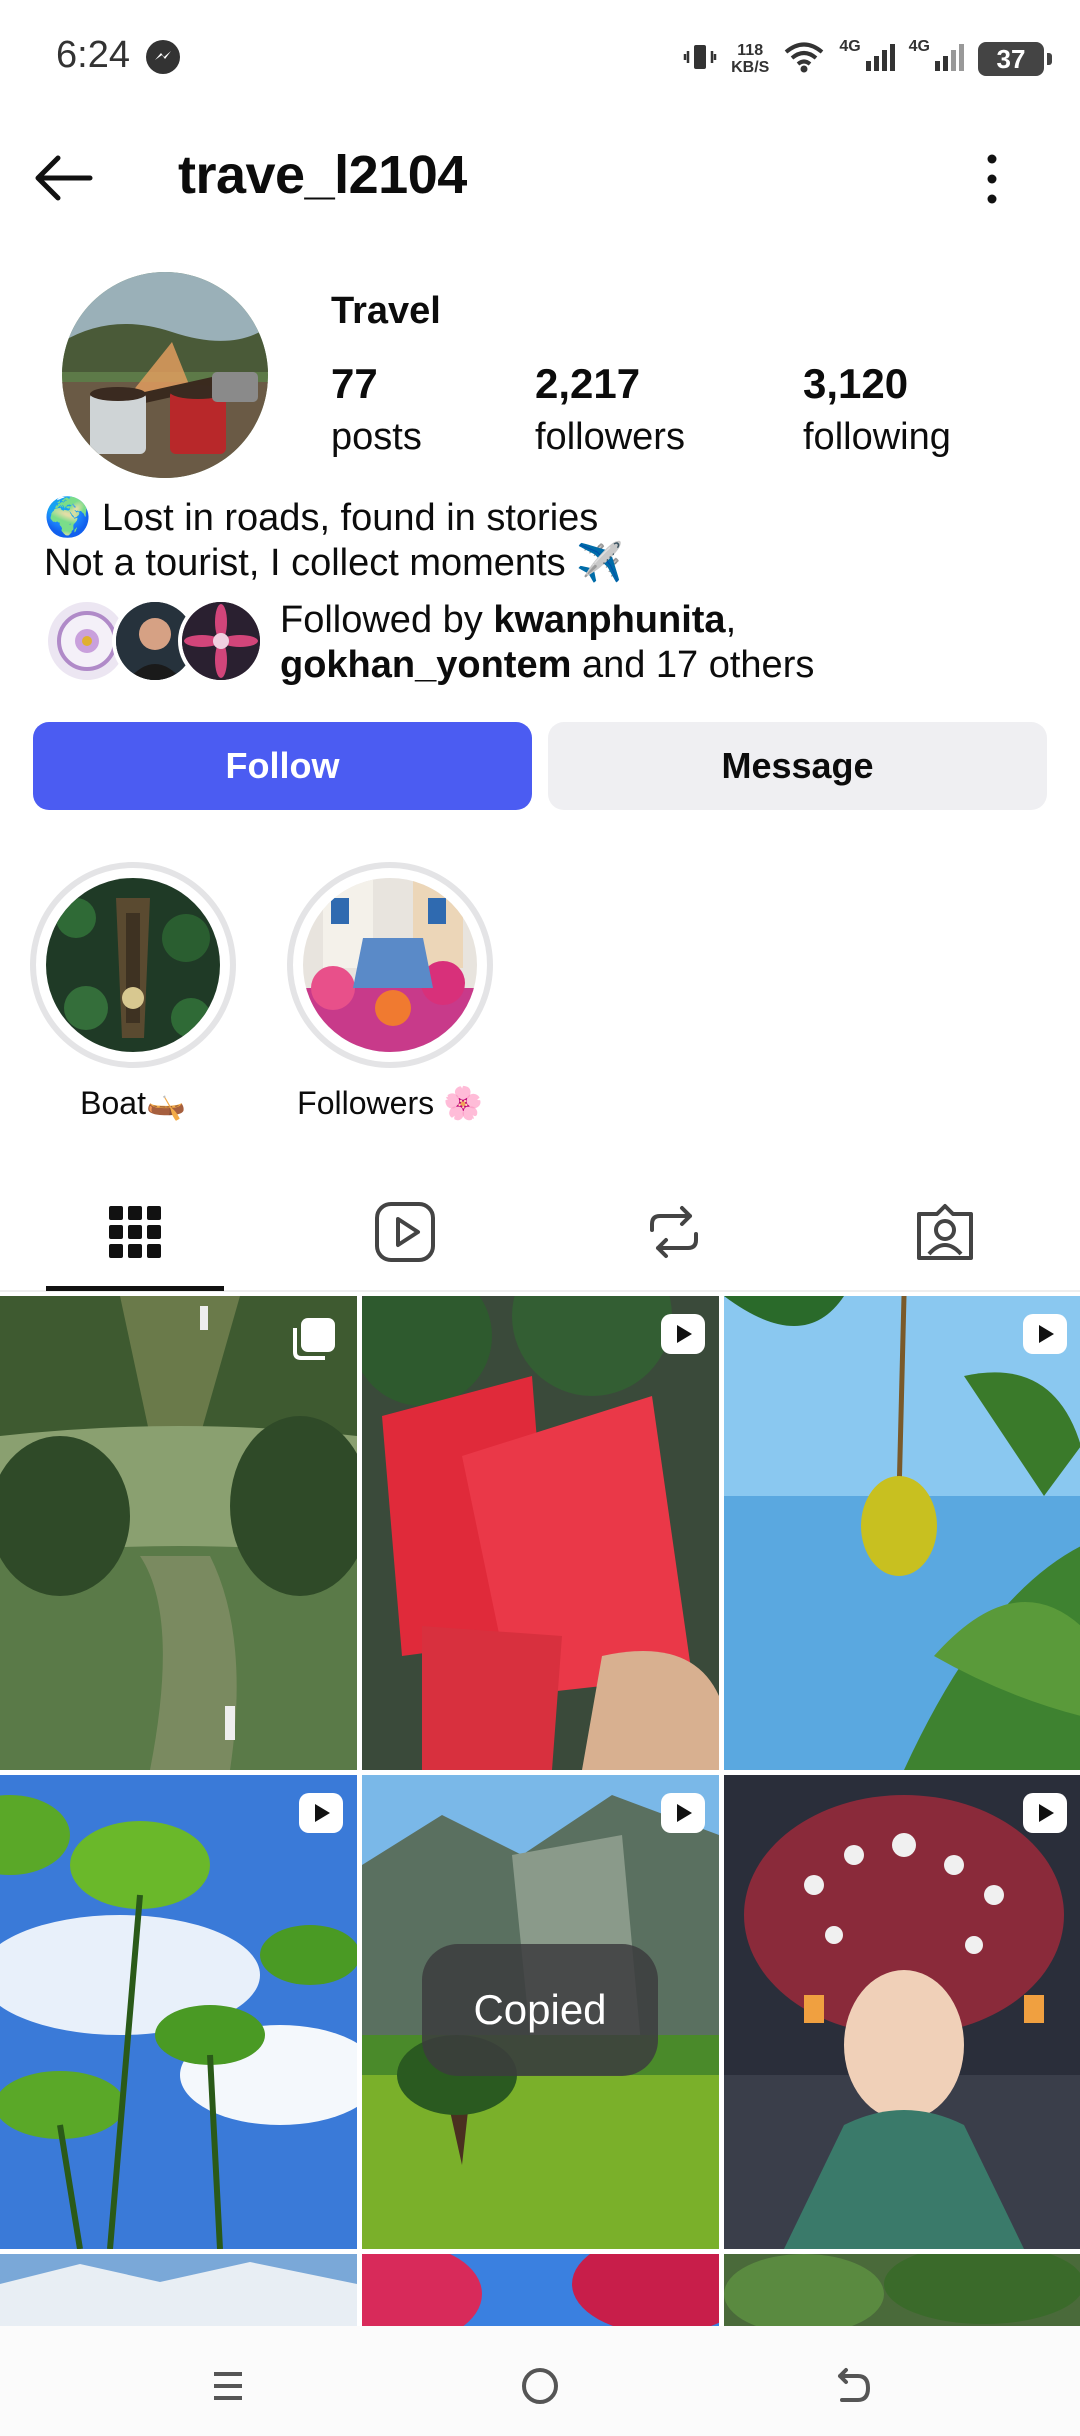 This screenshot has width=1080, height=2436. Describe the element at coordinates (540, 1236) in the screenshot. I see `profile-tabs` at that location.